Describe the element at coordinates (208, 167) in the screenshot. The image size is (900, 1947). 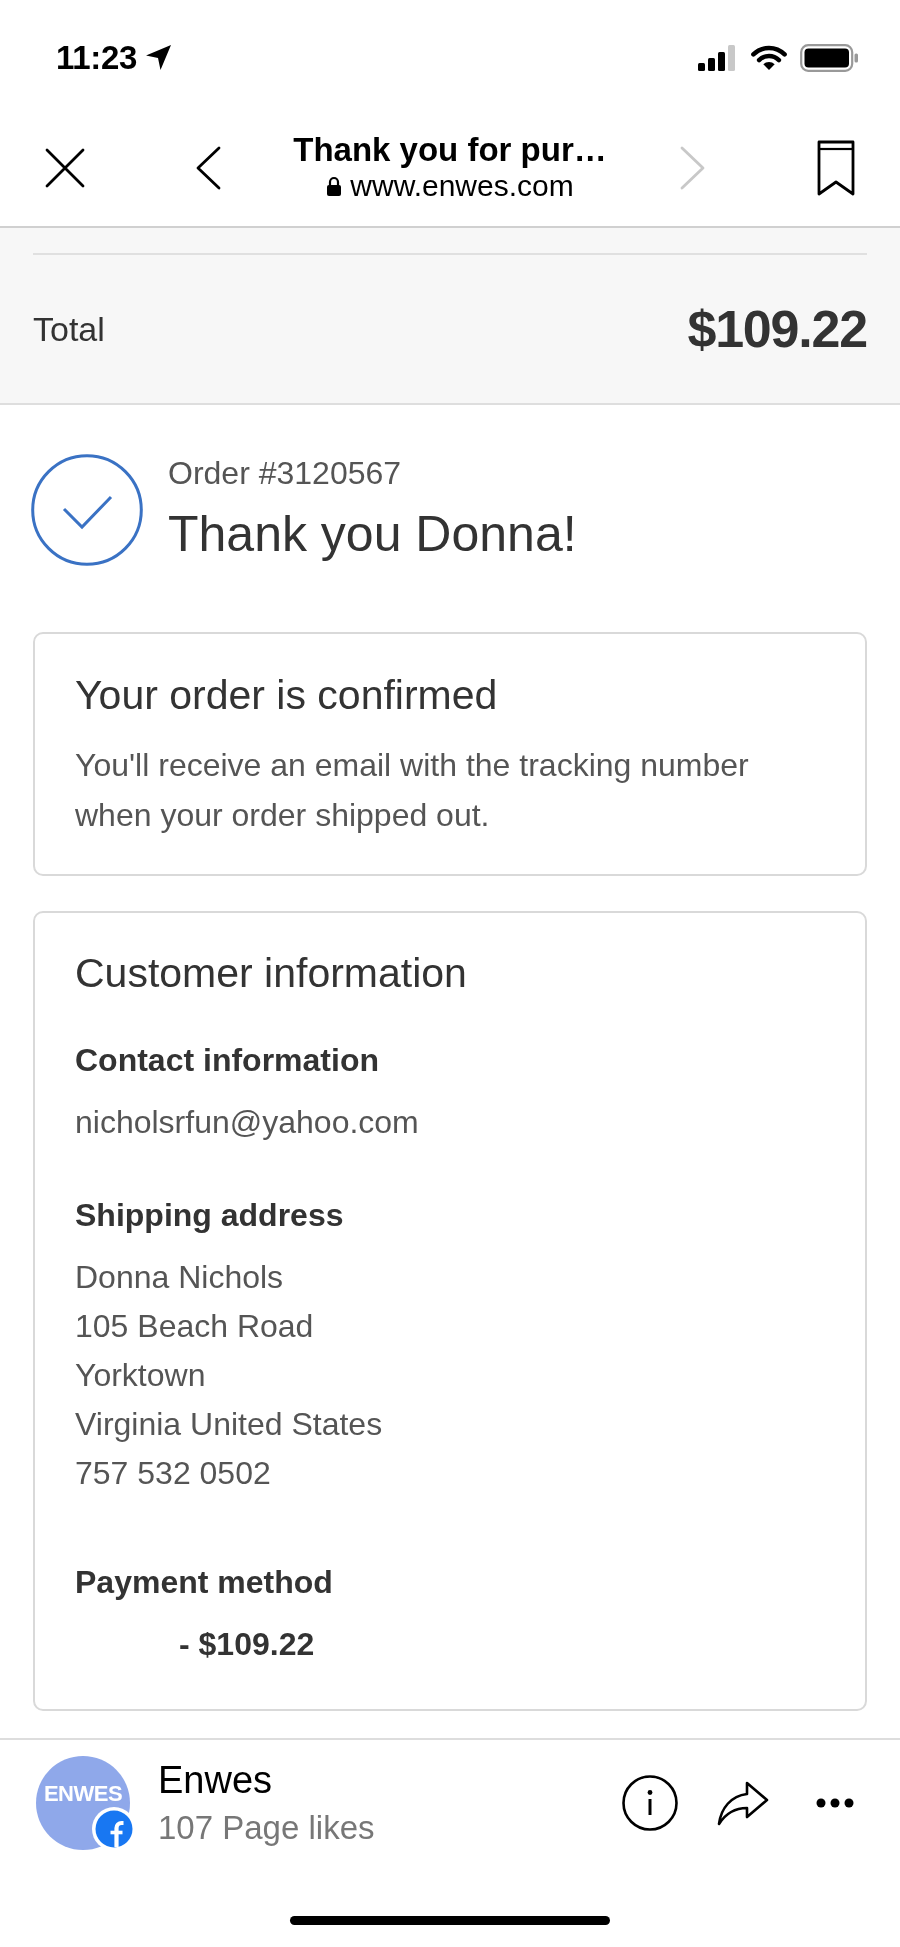
I see `back-chevron-icon` at that location.